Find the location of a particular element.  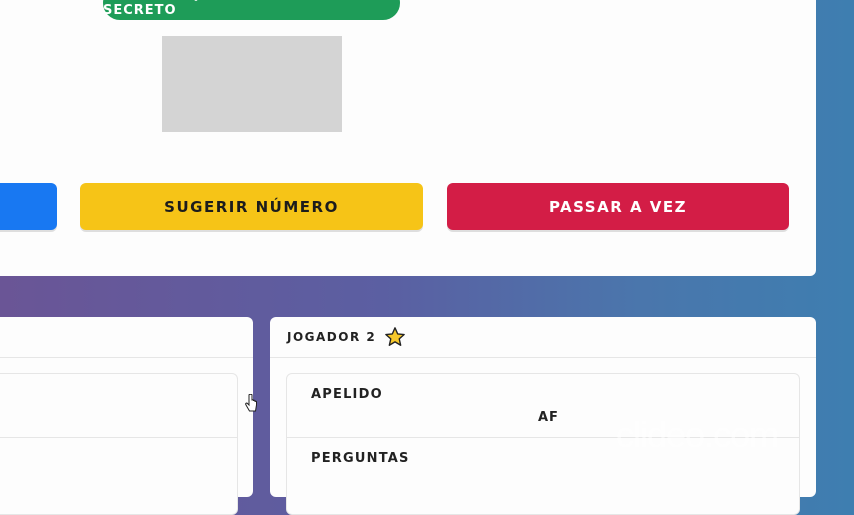

questions-label: PERGUNTAS is located at coordinates (360, 458).